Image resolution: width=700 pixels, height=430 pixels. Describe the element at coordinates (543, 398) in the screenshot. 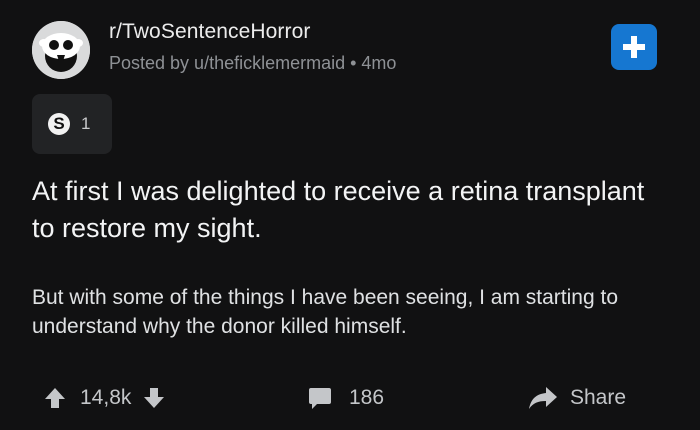

I see `share-arrow-icon` at that location.